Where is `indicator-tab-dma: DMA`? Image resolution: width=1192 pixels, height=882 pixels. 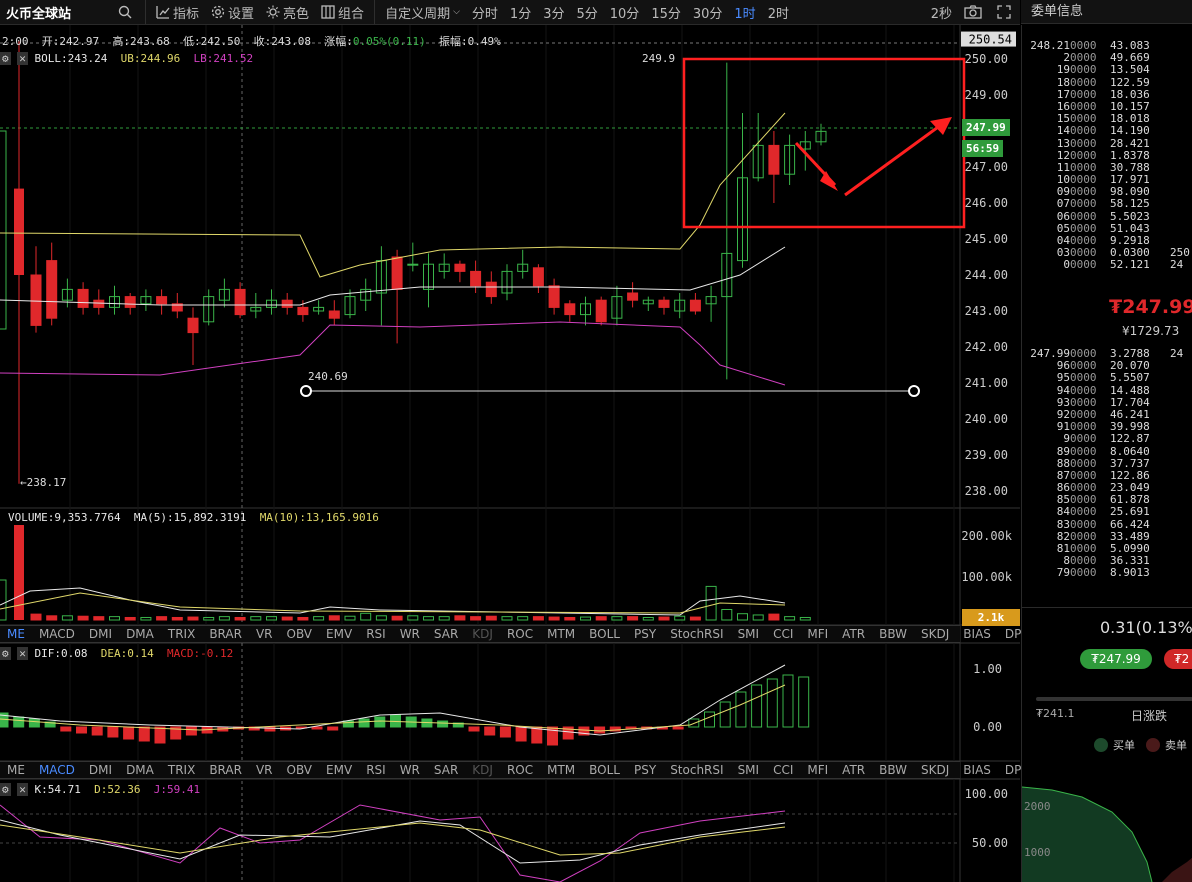
indicator-tab-dma: DMA is located at coordinates (140, 770).